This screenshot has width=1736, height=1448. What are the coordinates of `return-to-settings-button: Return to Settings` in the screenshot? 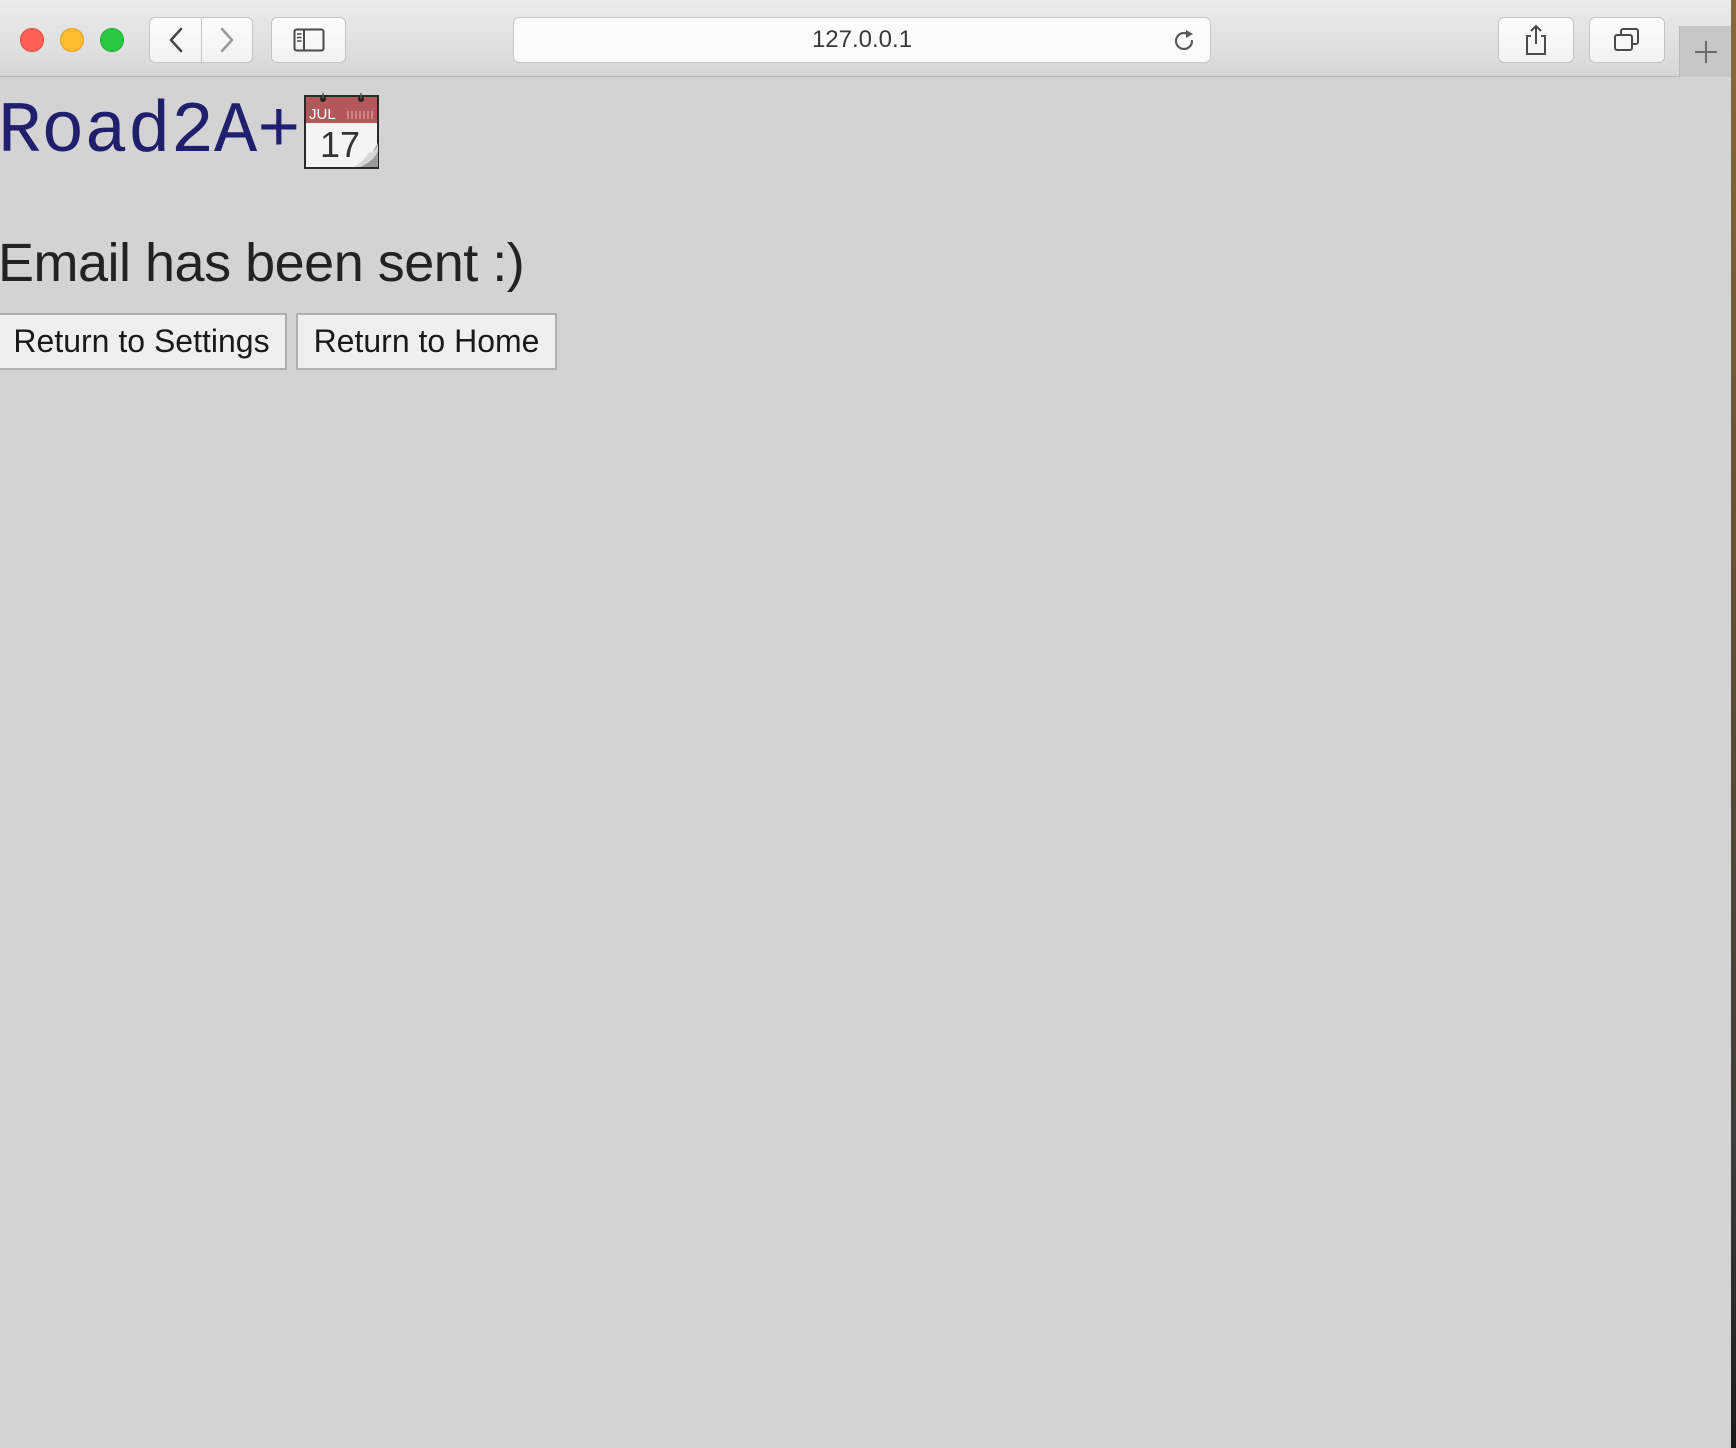 It's located at (143, 341).